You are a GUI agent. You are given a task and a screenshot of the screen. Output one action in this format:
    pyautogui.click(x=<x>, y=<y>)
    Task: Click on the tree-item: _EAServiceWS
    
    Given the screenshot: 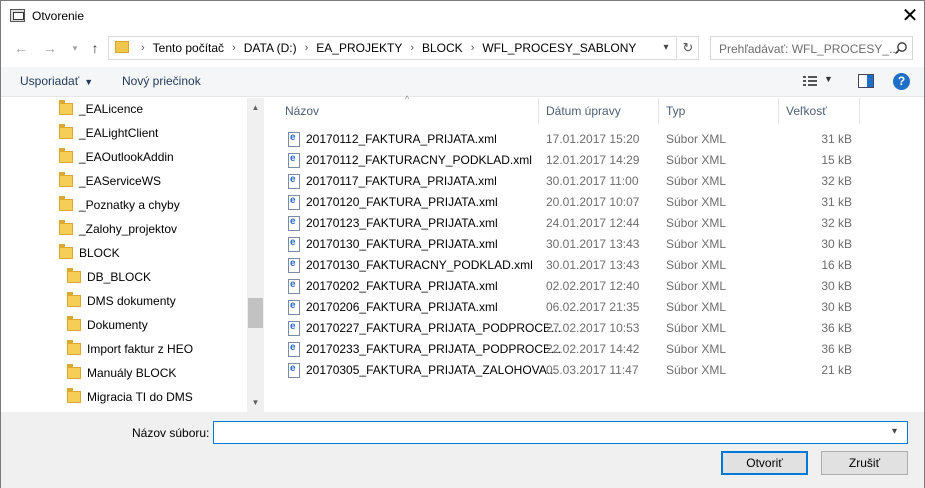 What is the action you would take?
    pyautogui.click(x=110, y=181)
    